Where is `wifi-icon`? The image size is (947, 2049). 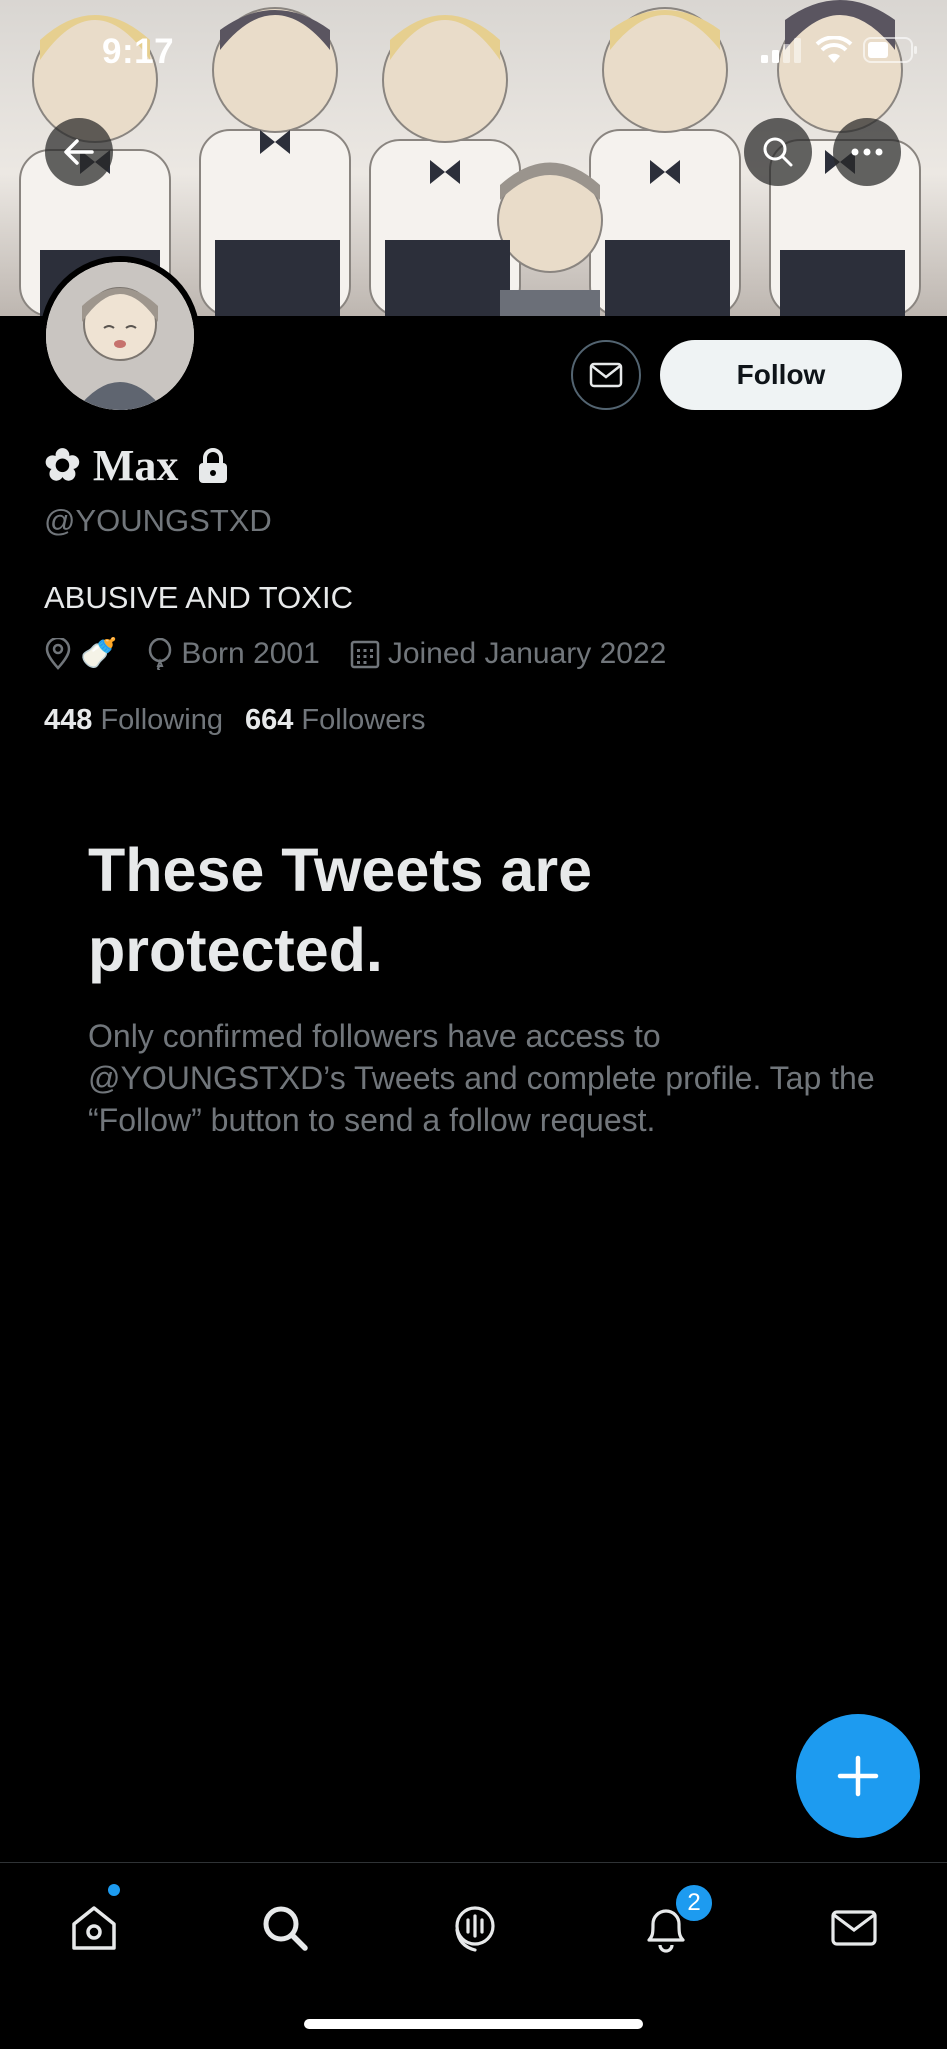 wifi-icon is located at coordinates (834, 49).